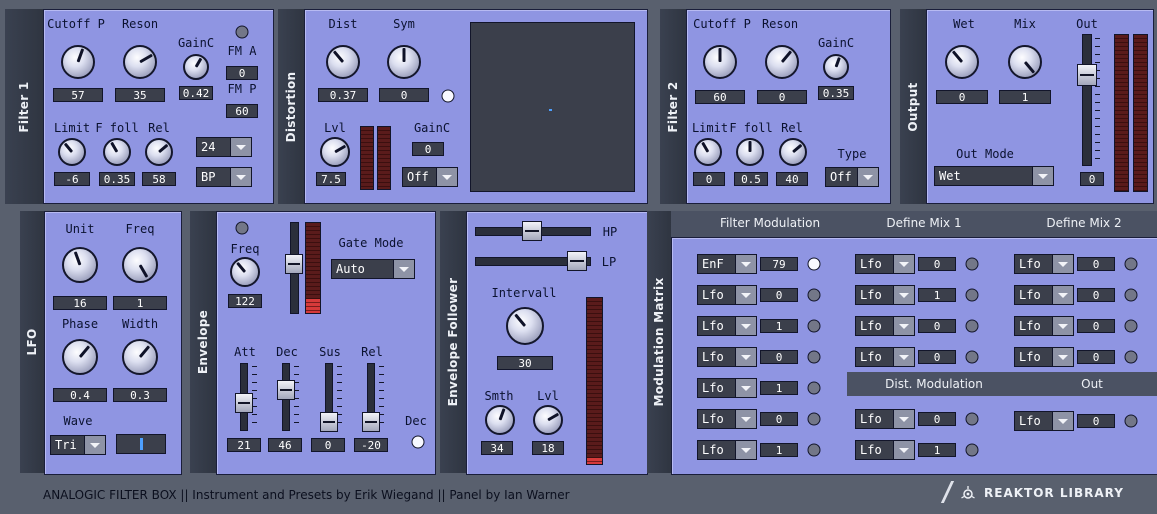 Image resolution: width=1157 pixels, height=514 pixels. What do you see at coordinates (285, 445) in the screenshot?
I see `envelope-dec-value: 46` at bounding box center [285, 445].